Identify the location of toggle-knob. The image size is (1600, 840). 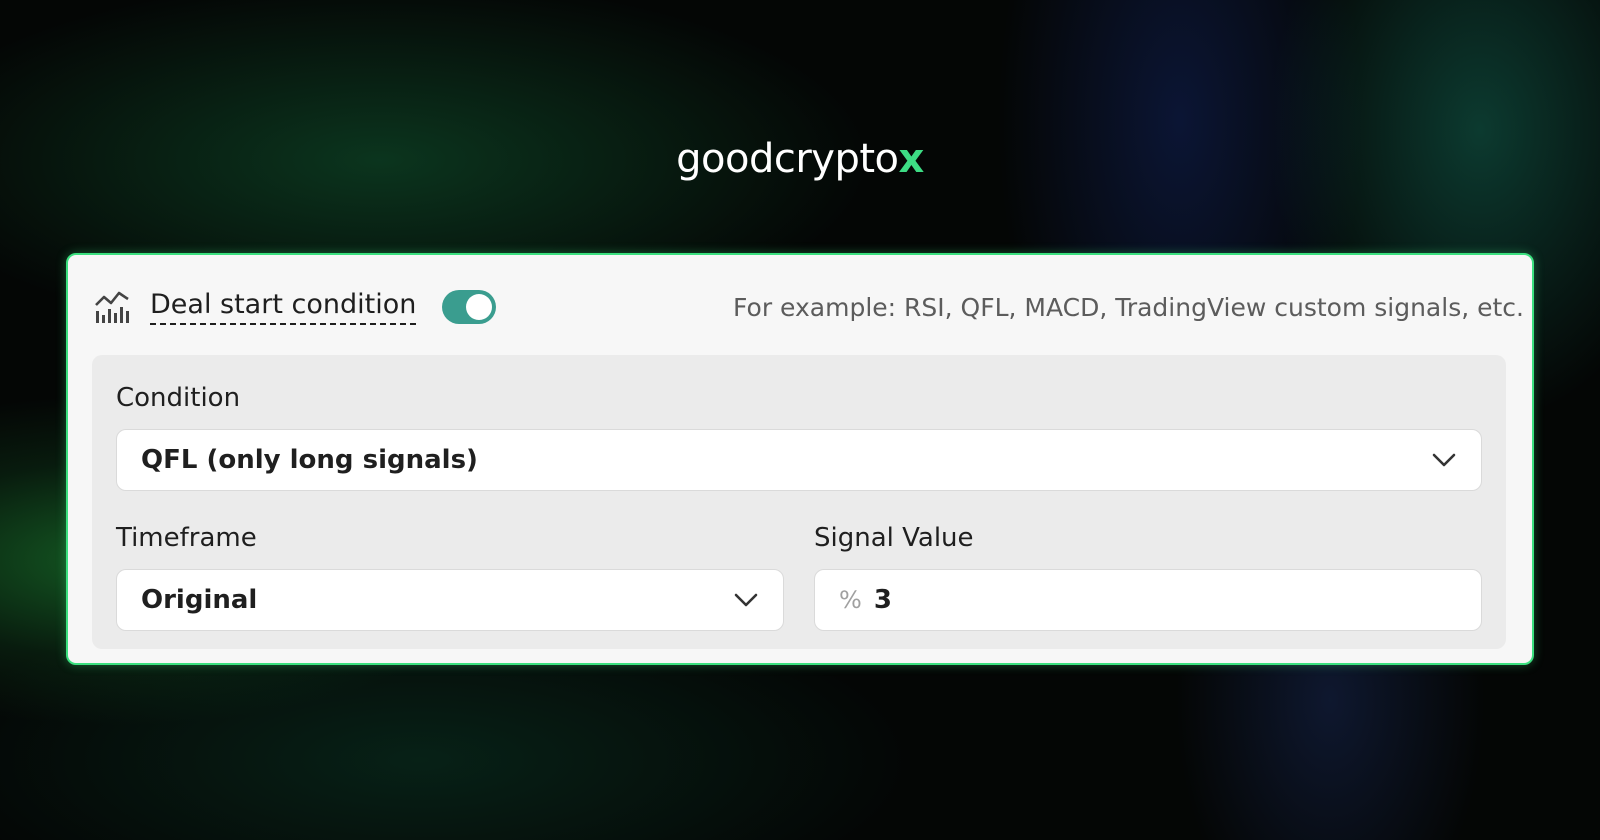
(479, 307).